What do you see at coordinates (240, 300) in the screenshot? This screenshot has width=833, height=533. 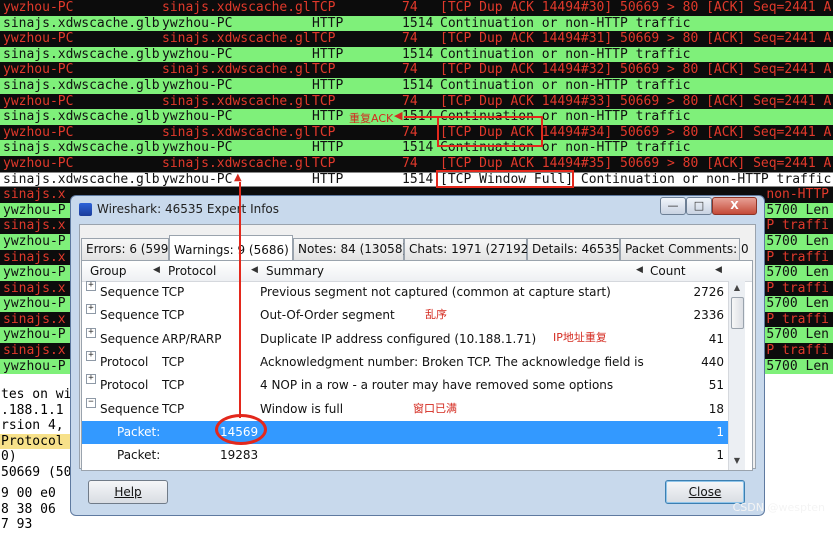 I see `annotation-vertical-line` at bounding box center [240, 300].